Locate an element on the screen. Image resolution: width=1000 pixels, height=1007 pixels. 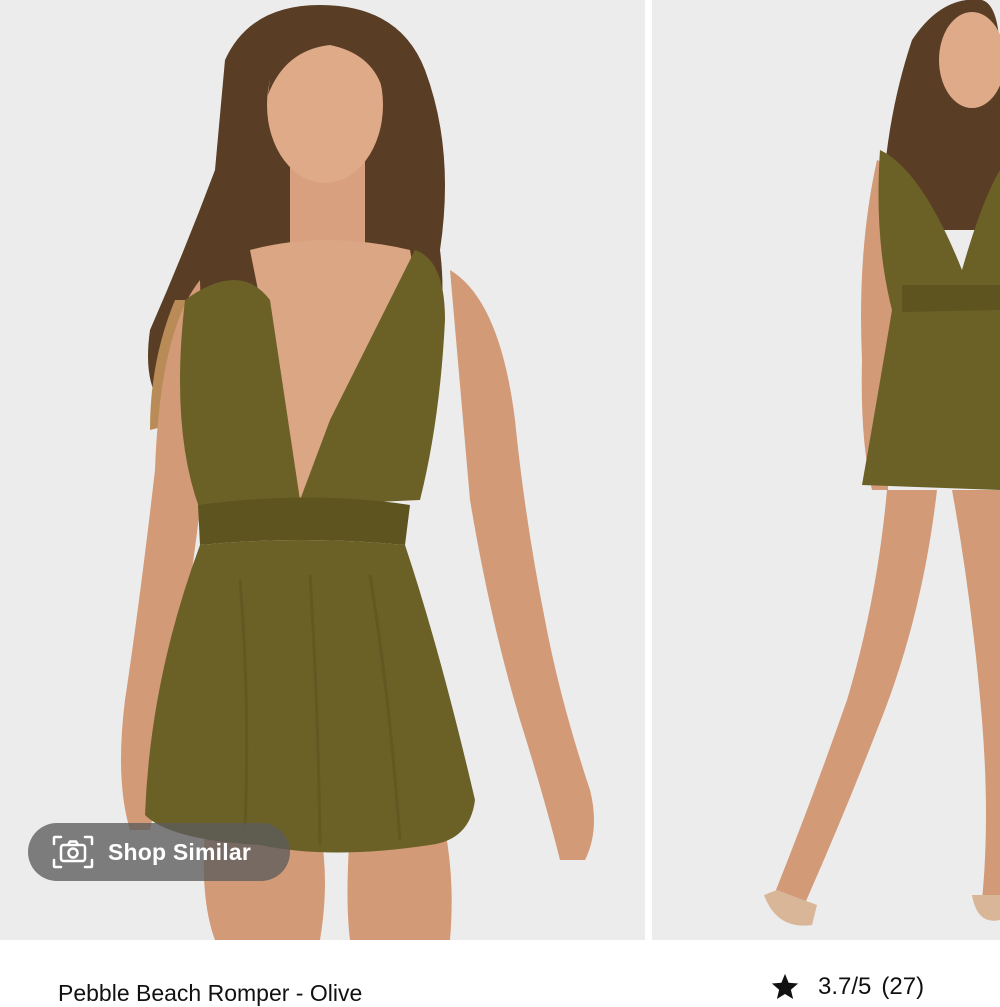
star-icon is located at coordinates (785, 986).